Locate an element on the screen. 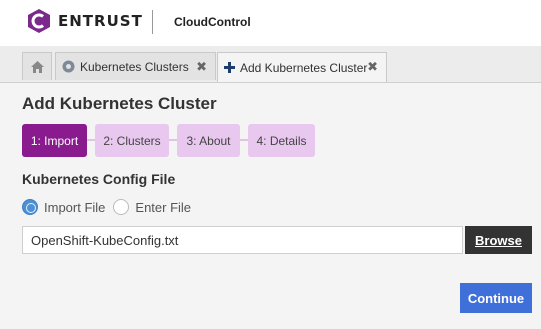  radio-import-file: Import File is located at coordinates (63, 207).